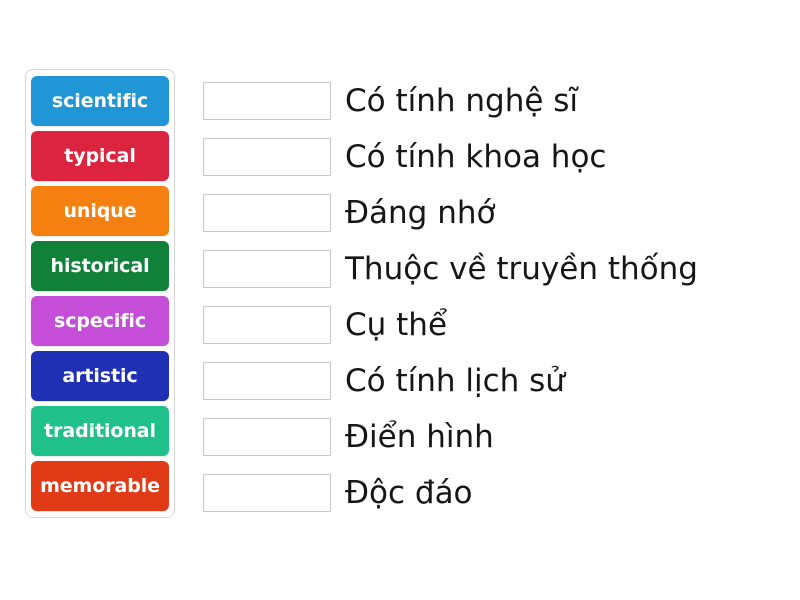 The image size is (800, 600). Describe the element at coordinates (476, 156) in the screenshot. I see `prompt-label: Có tính khoa học` at that location.